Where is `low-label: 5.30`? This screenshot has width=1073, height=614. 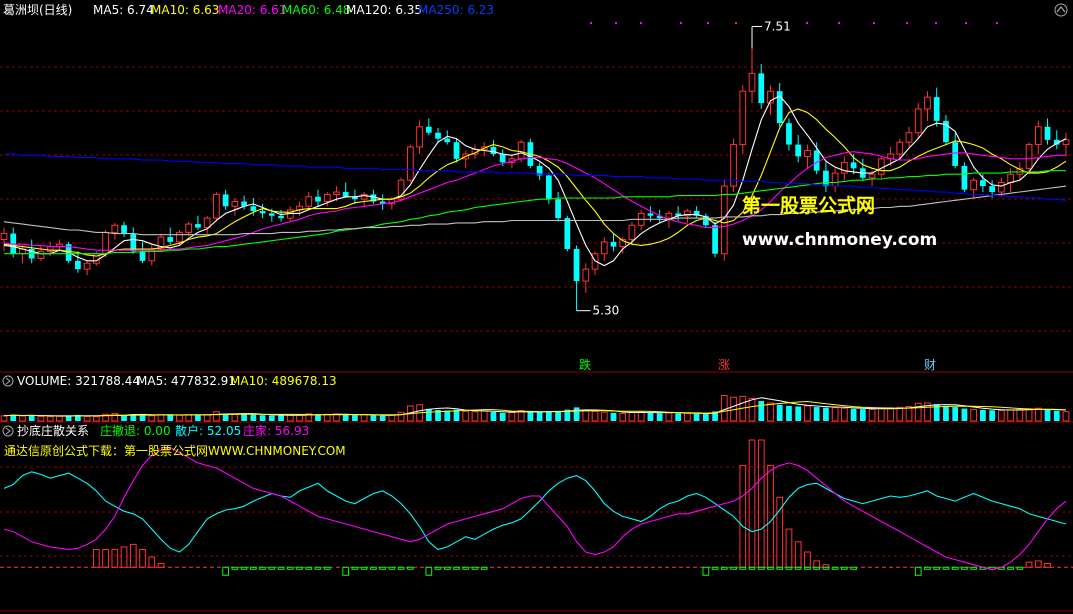
low-label: 5.30 is located at coordinates (606, 311).